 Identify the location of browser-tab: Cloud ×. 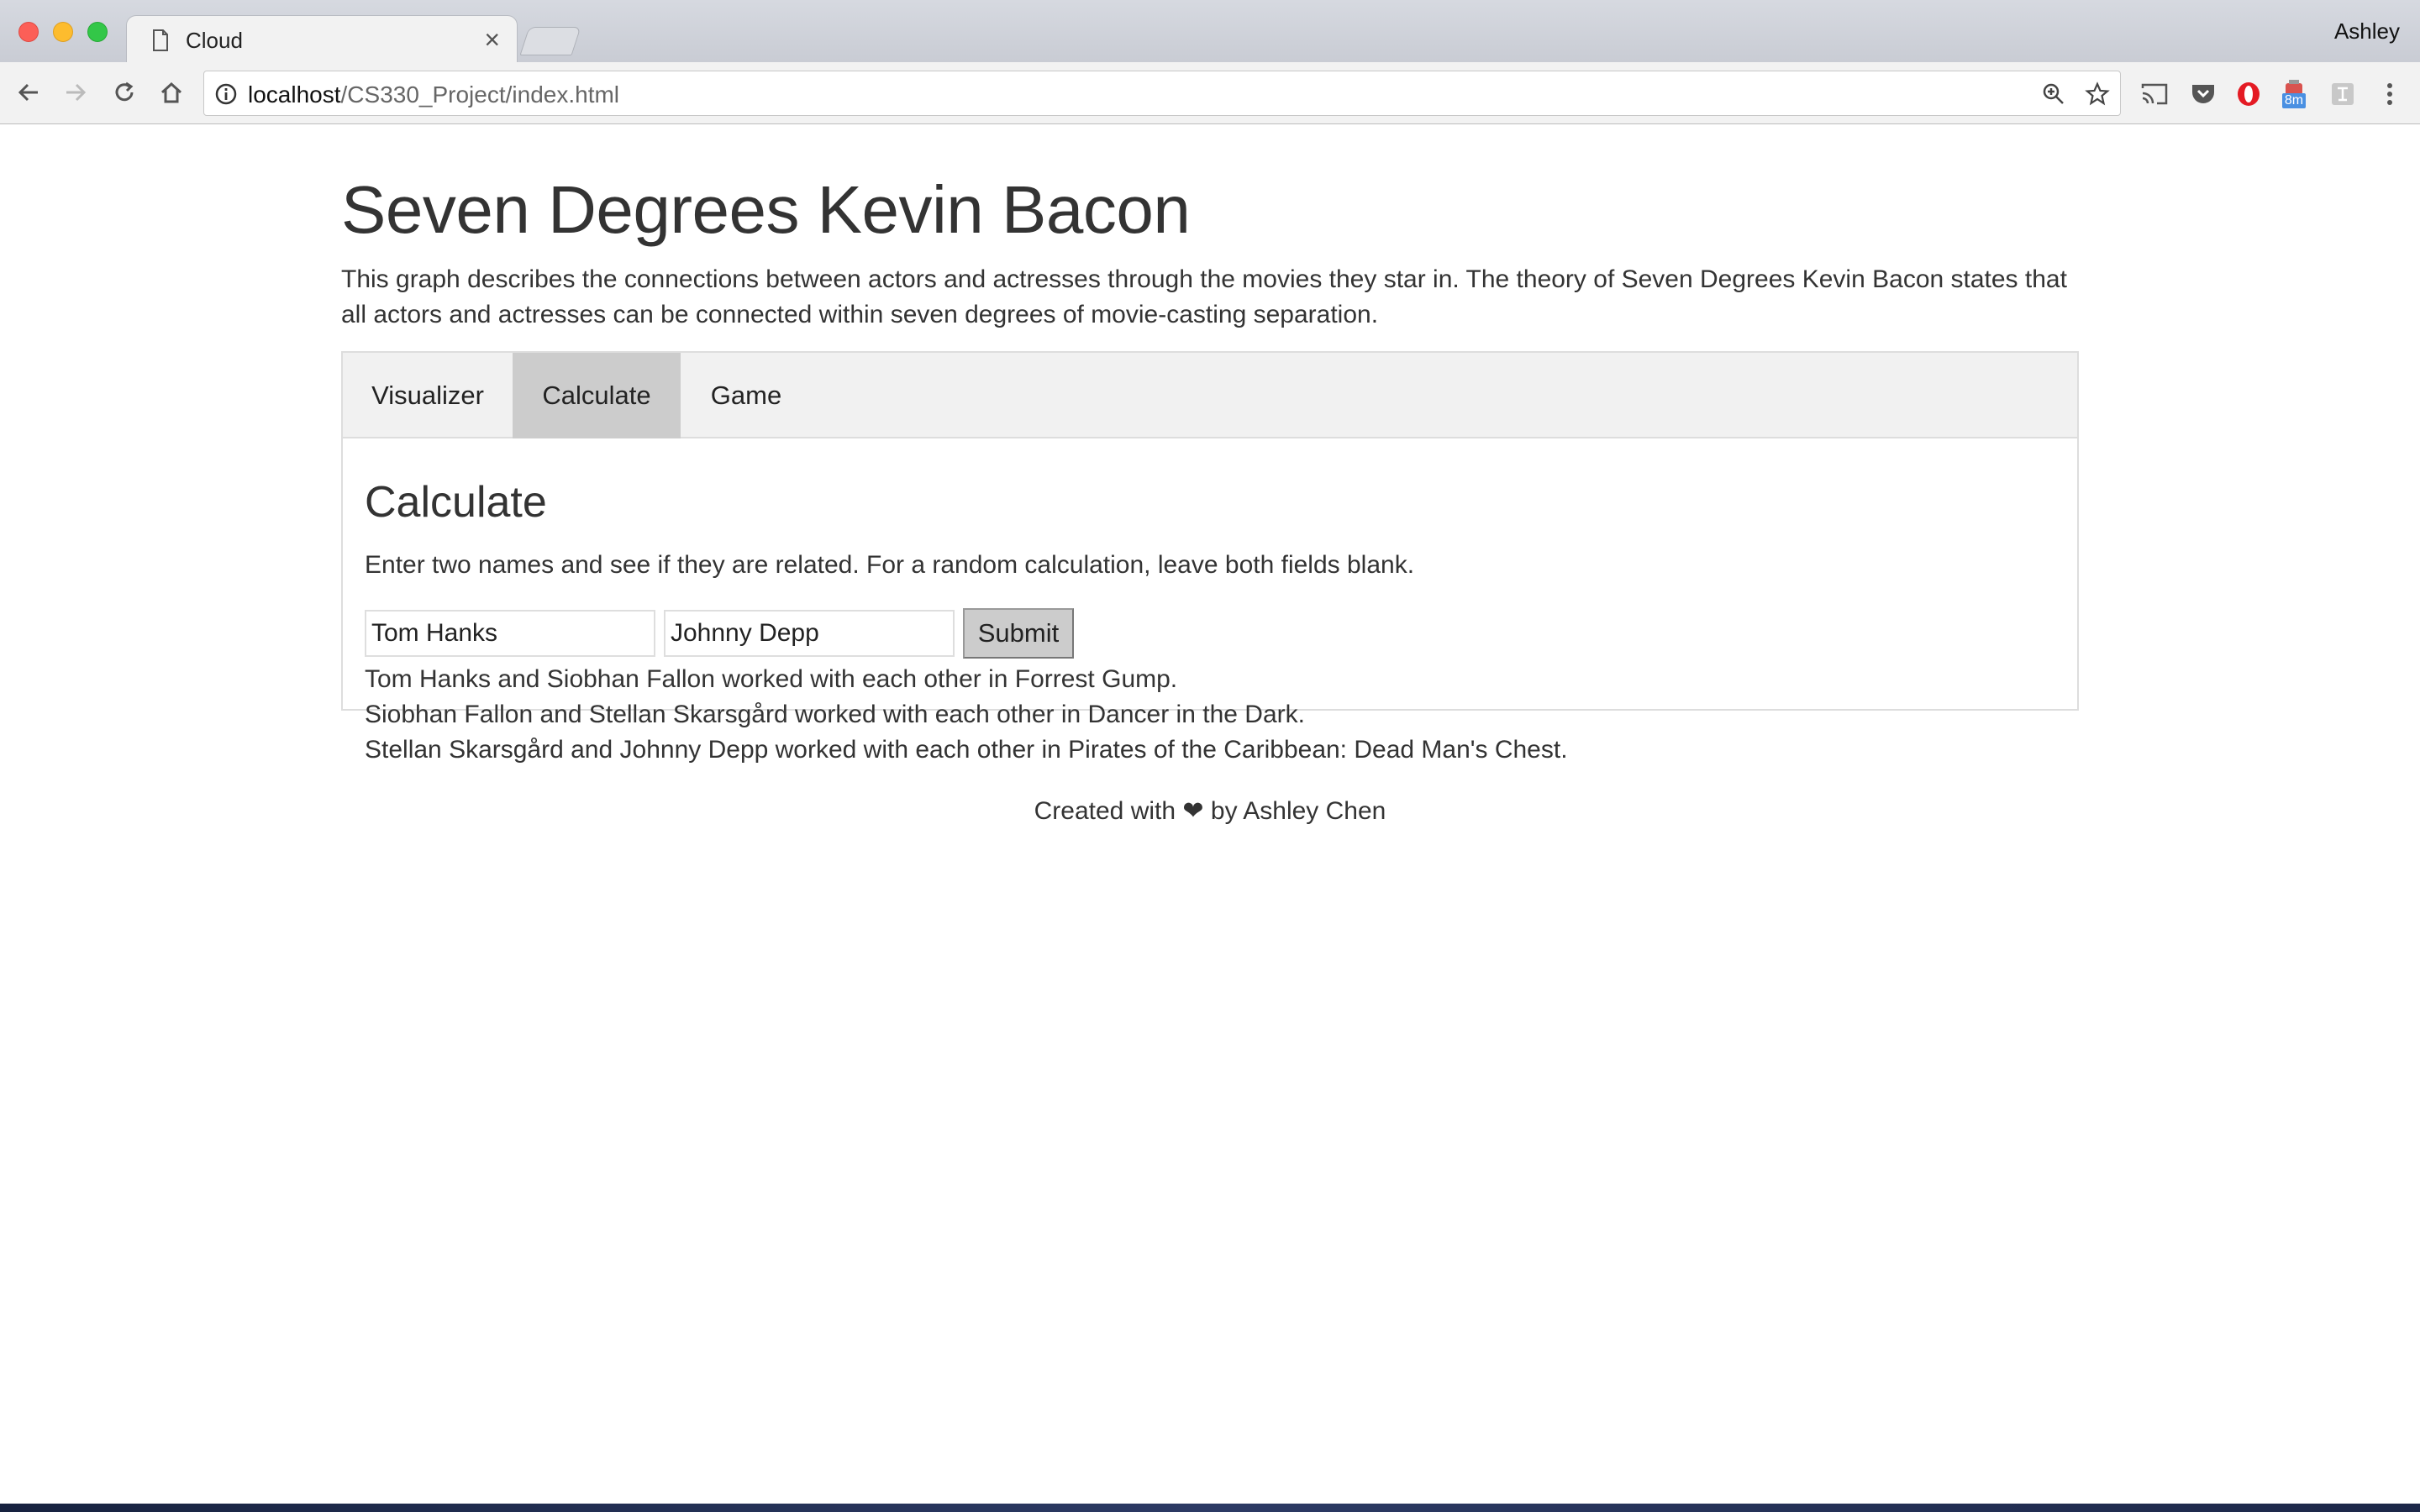
(322, 39).